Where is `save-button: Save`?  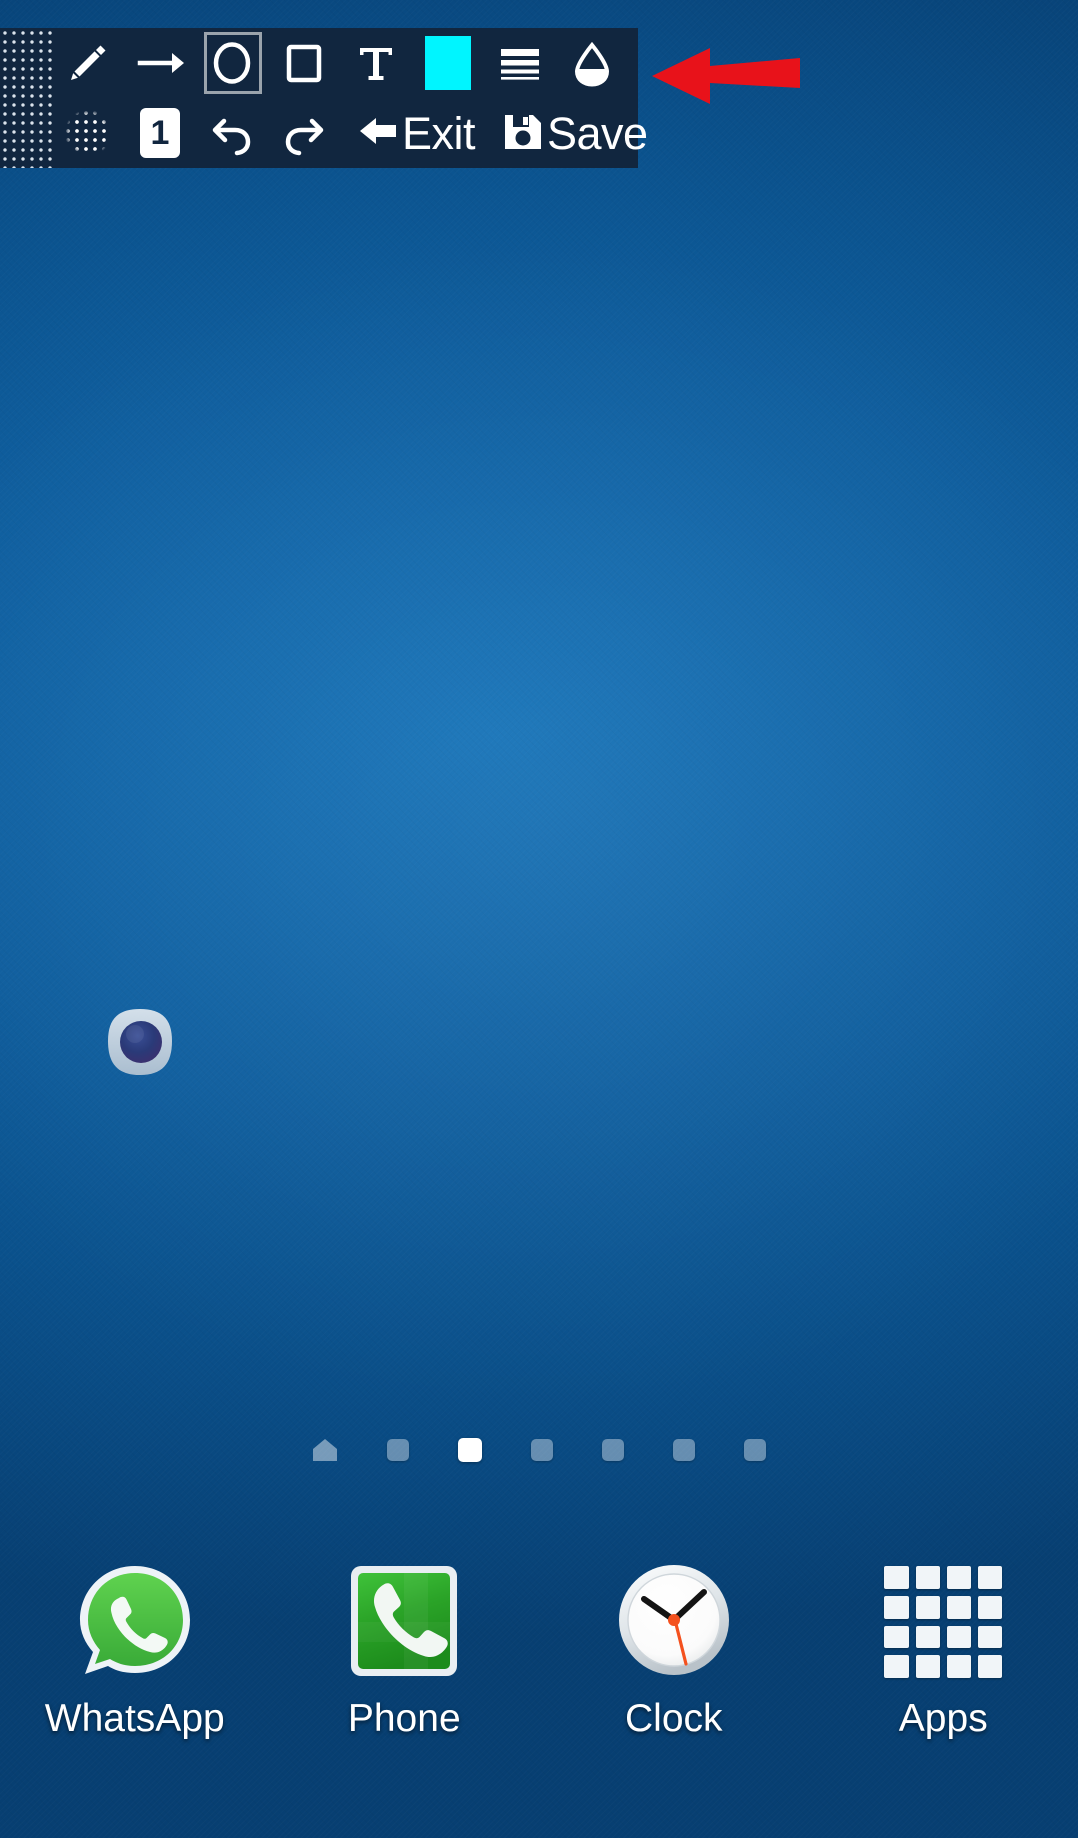 save-button: Save is located at coordinates (574, 133).